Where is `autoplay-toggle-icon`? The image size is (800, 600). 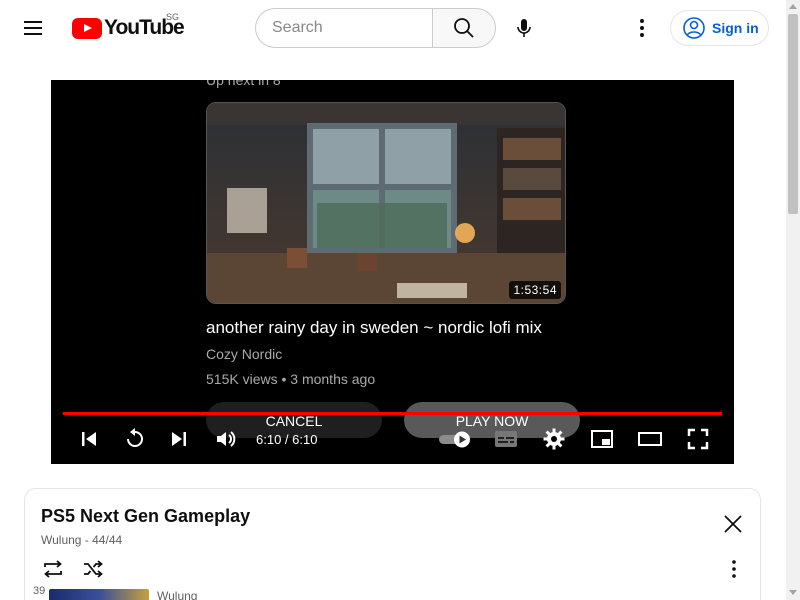
autoplay-toggle-icon is located at coordinates (454, 439).